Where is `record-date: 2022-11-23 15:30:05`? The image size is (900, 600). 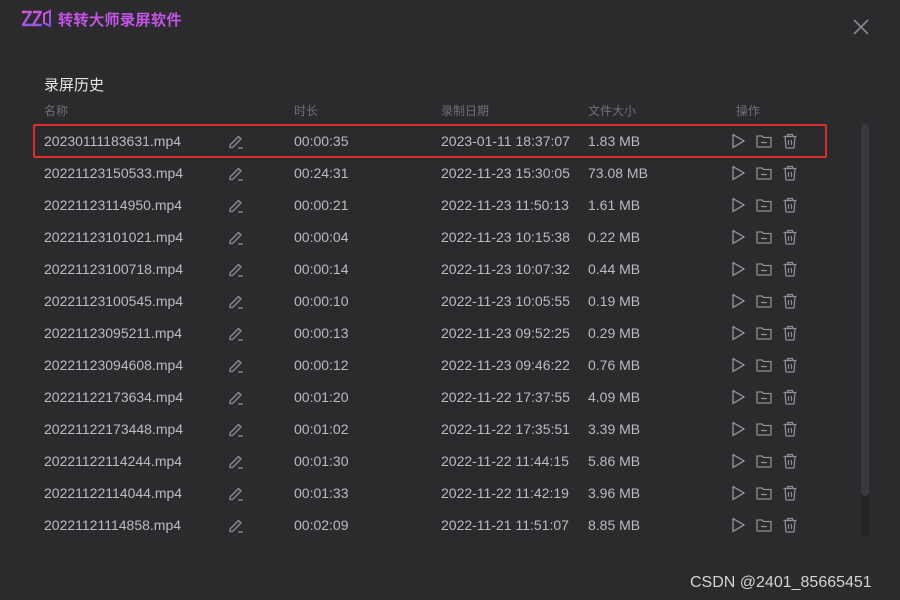 record-date: 2022-11-23 15:30:05 is located at coordinates (505, 173).